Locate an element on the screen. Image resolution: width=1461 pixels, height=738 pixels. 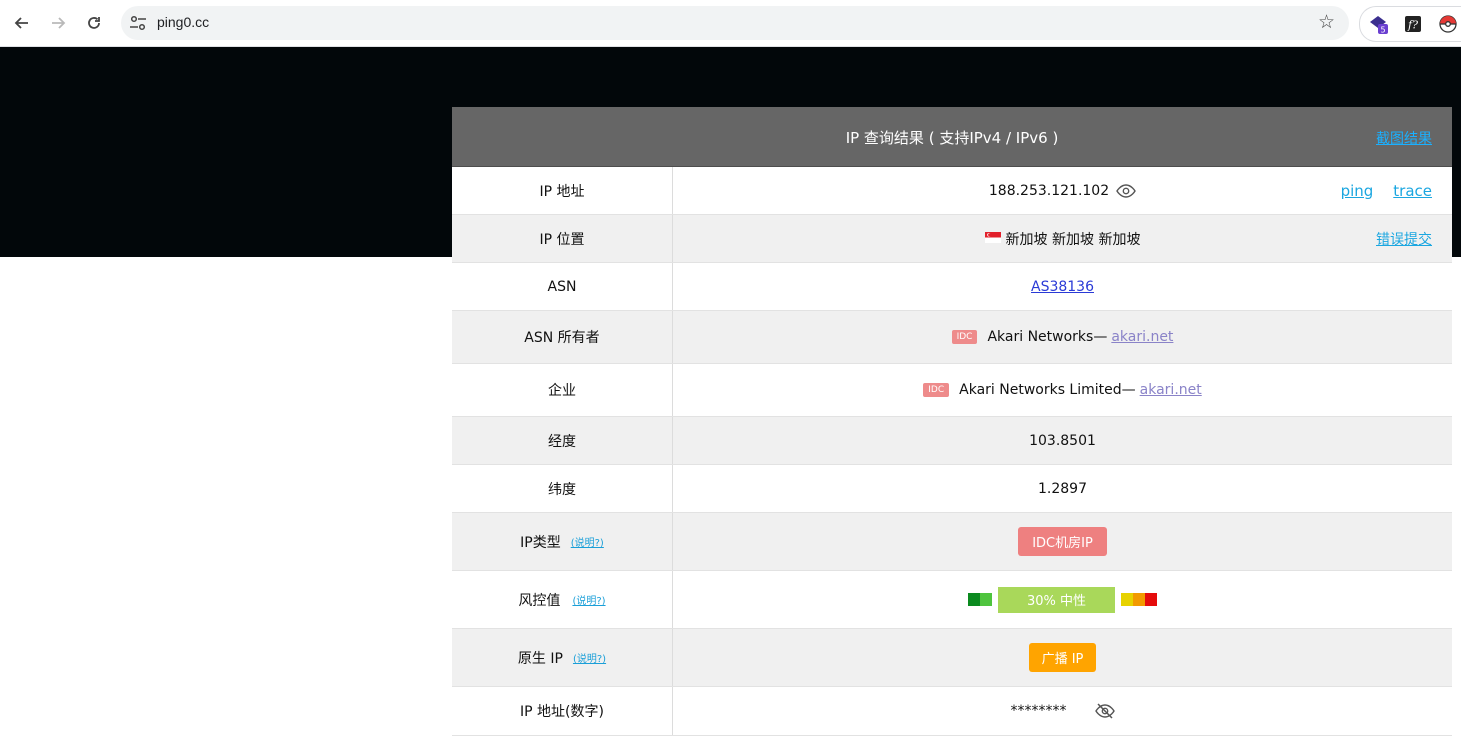
row-asn-owner: ASN 所有者 IDC Akari Networks— akari.net is located at coordinates (952, 337).